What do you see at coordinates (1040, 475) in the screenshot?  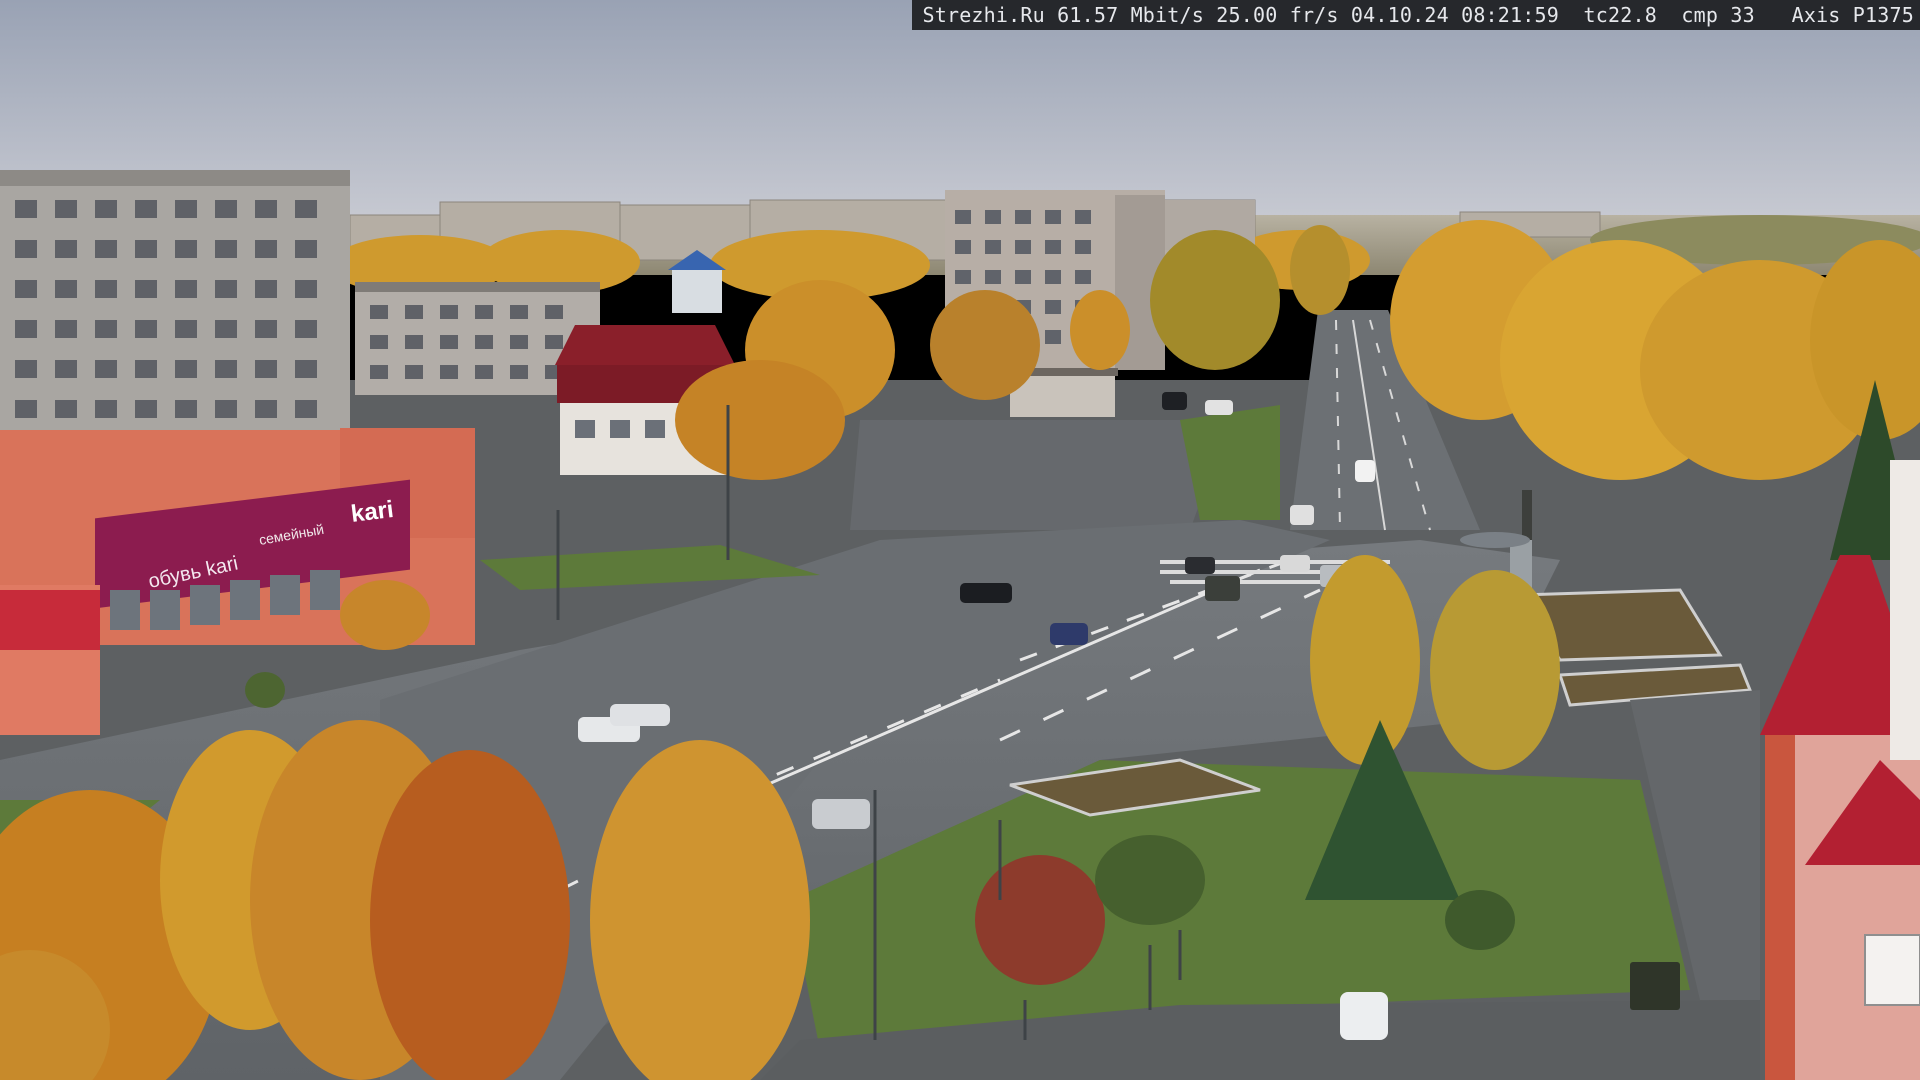 I see `plaza-upper` at bounding box center [1040, 475].